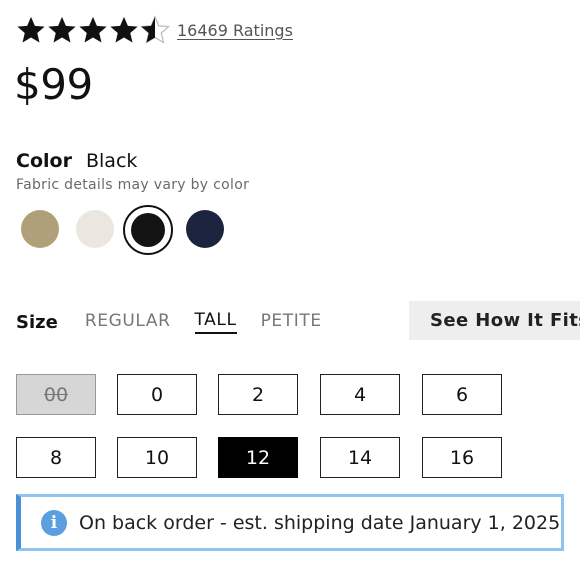  I want to click on price: $99, so click(53, 84).